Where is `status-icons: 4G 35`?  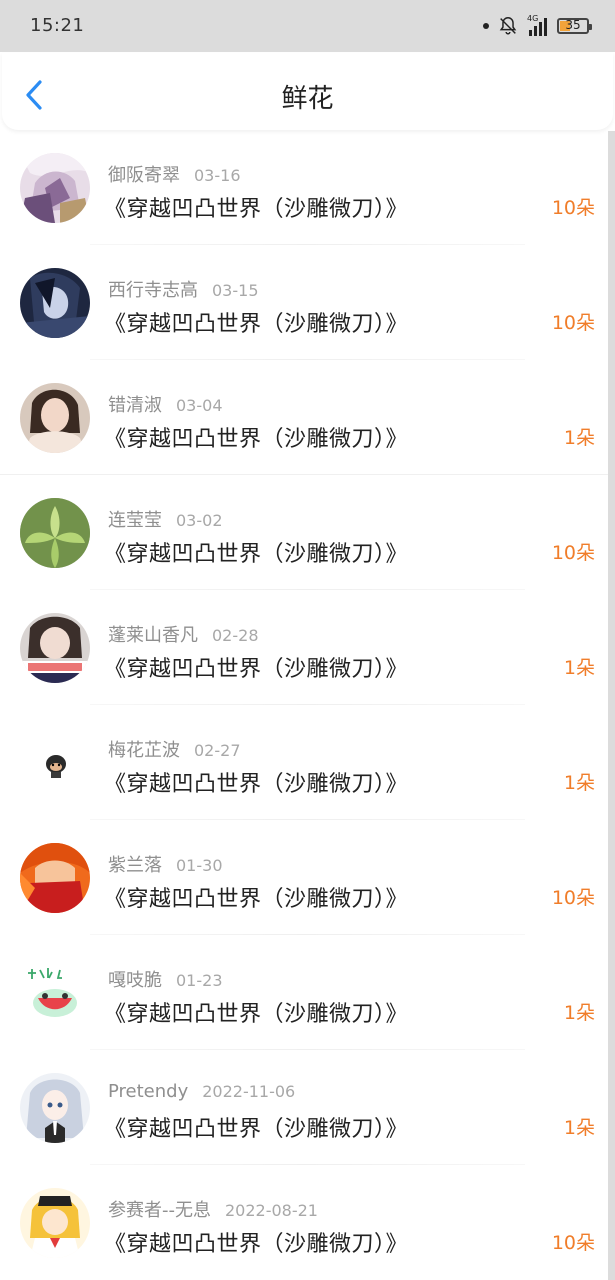 status-icons: 4G 35 is located at coordinates (537, 26).